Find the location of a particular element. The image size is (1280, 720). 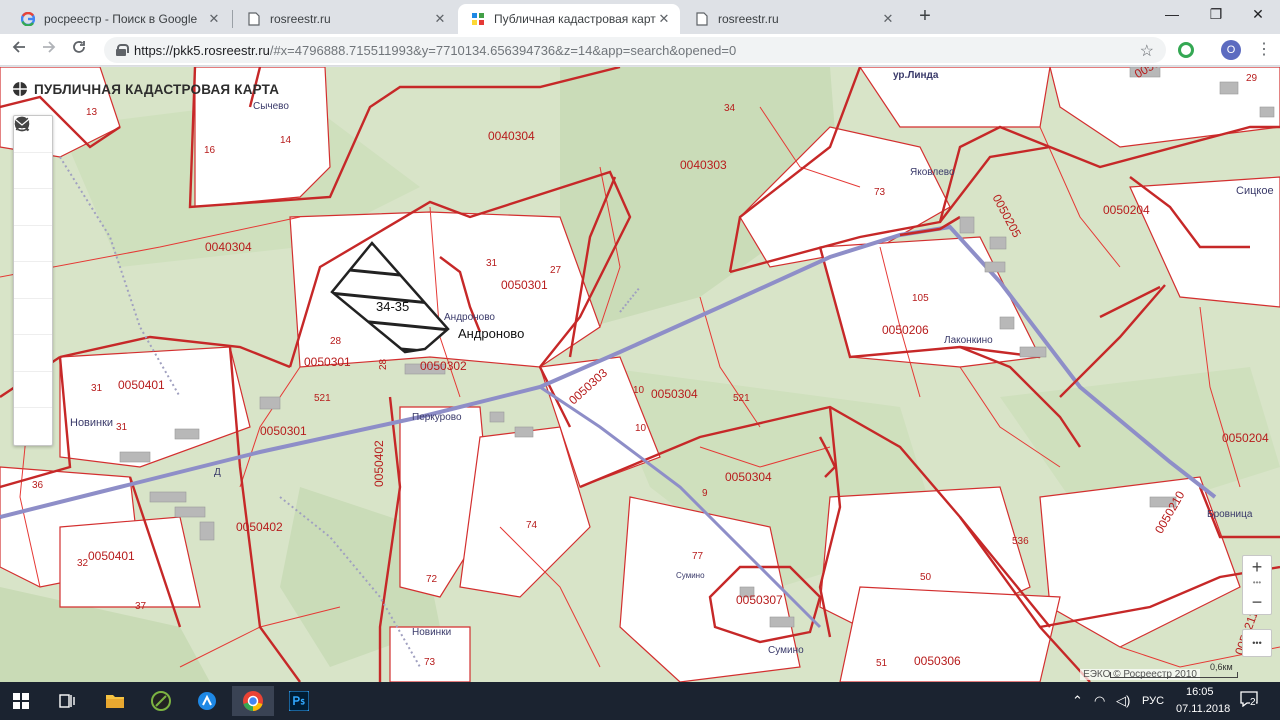

clock-date: 07.11.2018 is located at coordinates (1203, 709).